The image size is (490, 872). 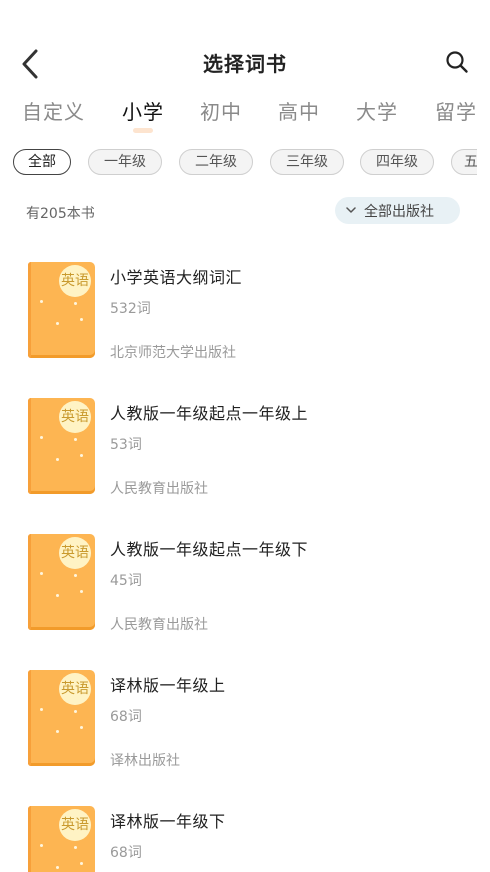 What do you see at coordinates (176, 277) in the screenshot?
I see `book-title: 小学英语大纲词汇` at bounding box center [176, 277].